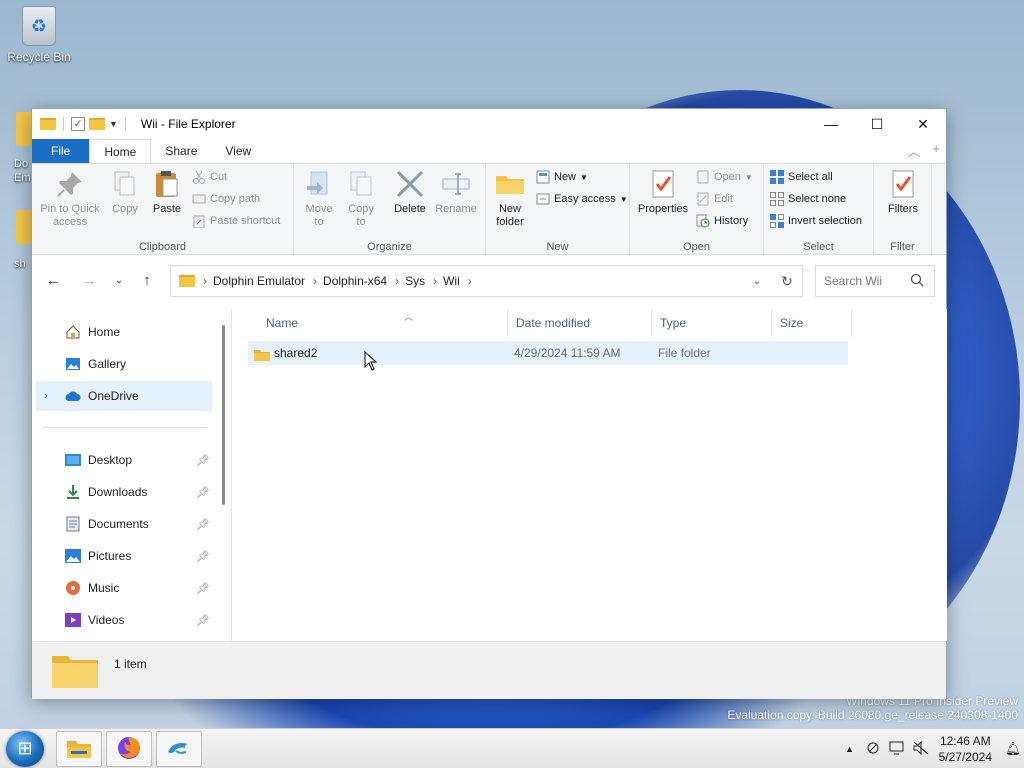  What do you see at coordinates (722, 221) in the screenshot?
I see `history-button: History` at bounding box center [722, 221].